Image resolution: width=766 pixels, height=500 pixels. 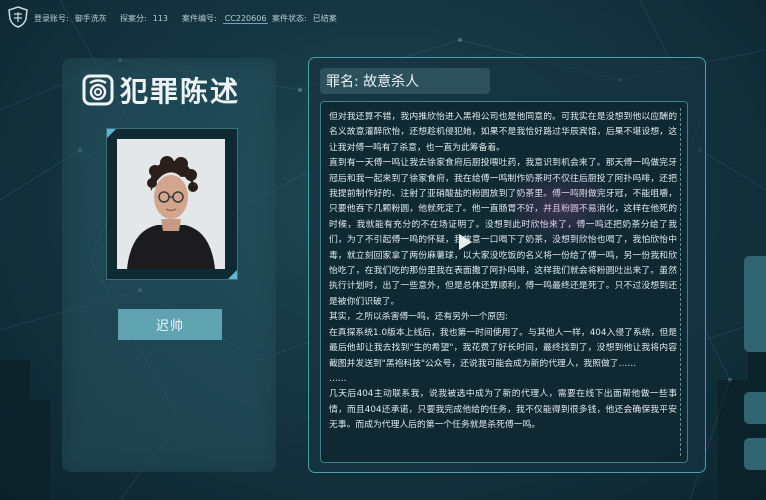 I want to click on play-icon, so click(x=465, y=242).